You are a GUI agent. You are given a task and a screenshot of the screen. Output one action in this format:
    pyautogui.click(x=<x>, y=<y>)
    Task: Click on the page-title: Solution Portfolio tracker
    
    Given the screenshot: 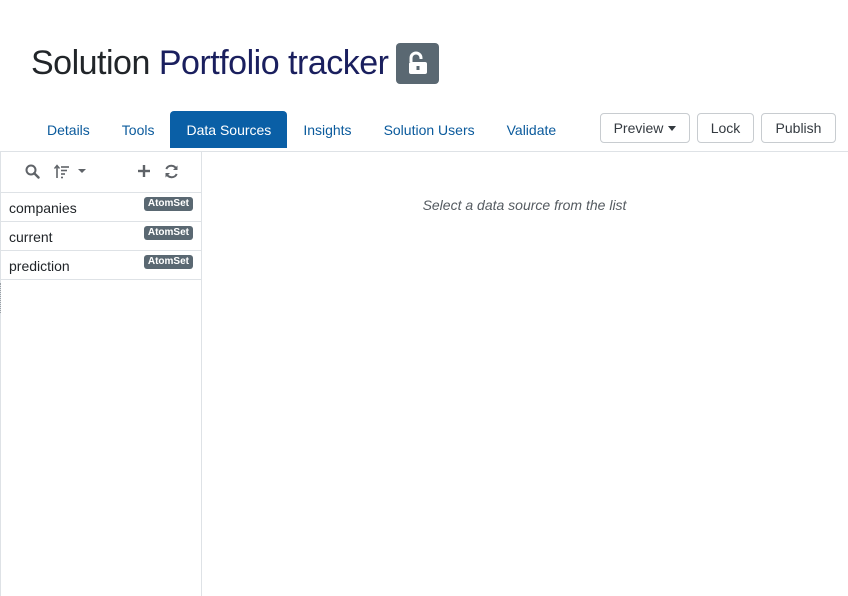 What is the action you would take?
    pyautogui.click(x=235, y=63)
    